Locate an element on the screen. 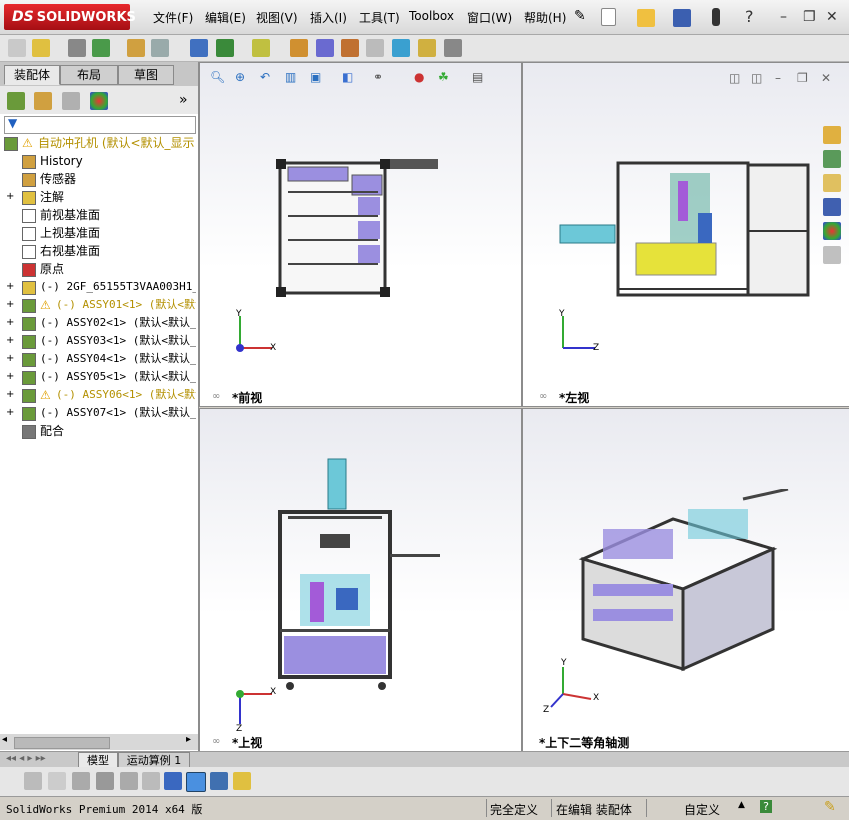  menu-help: 帮助(H) is located at coordinates (545, 17).